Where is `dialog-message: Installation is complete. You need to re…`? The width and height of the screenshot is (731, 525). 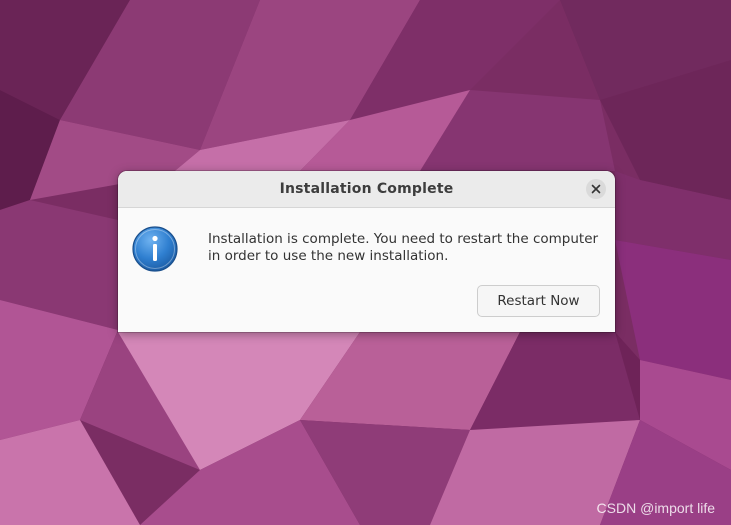 dialog-message: Installation is complete. You need to re… is located at coordinates (408, 248).